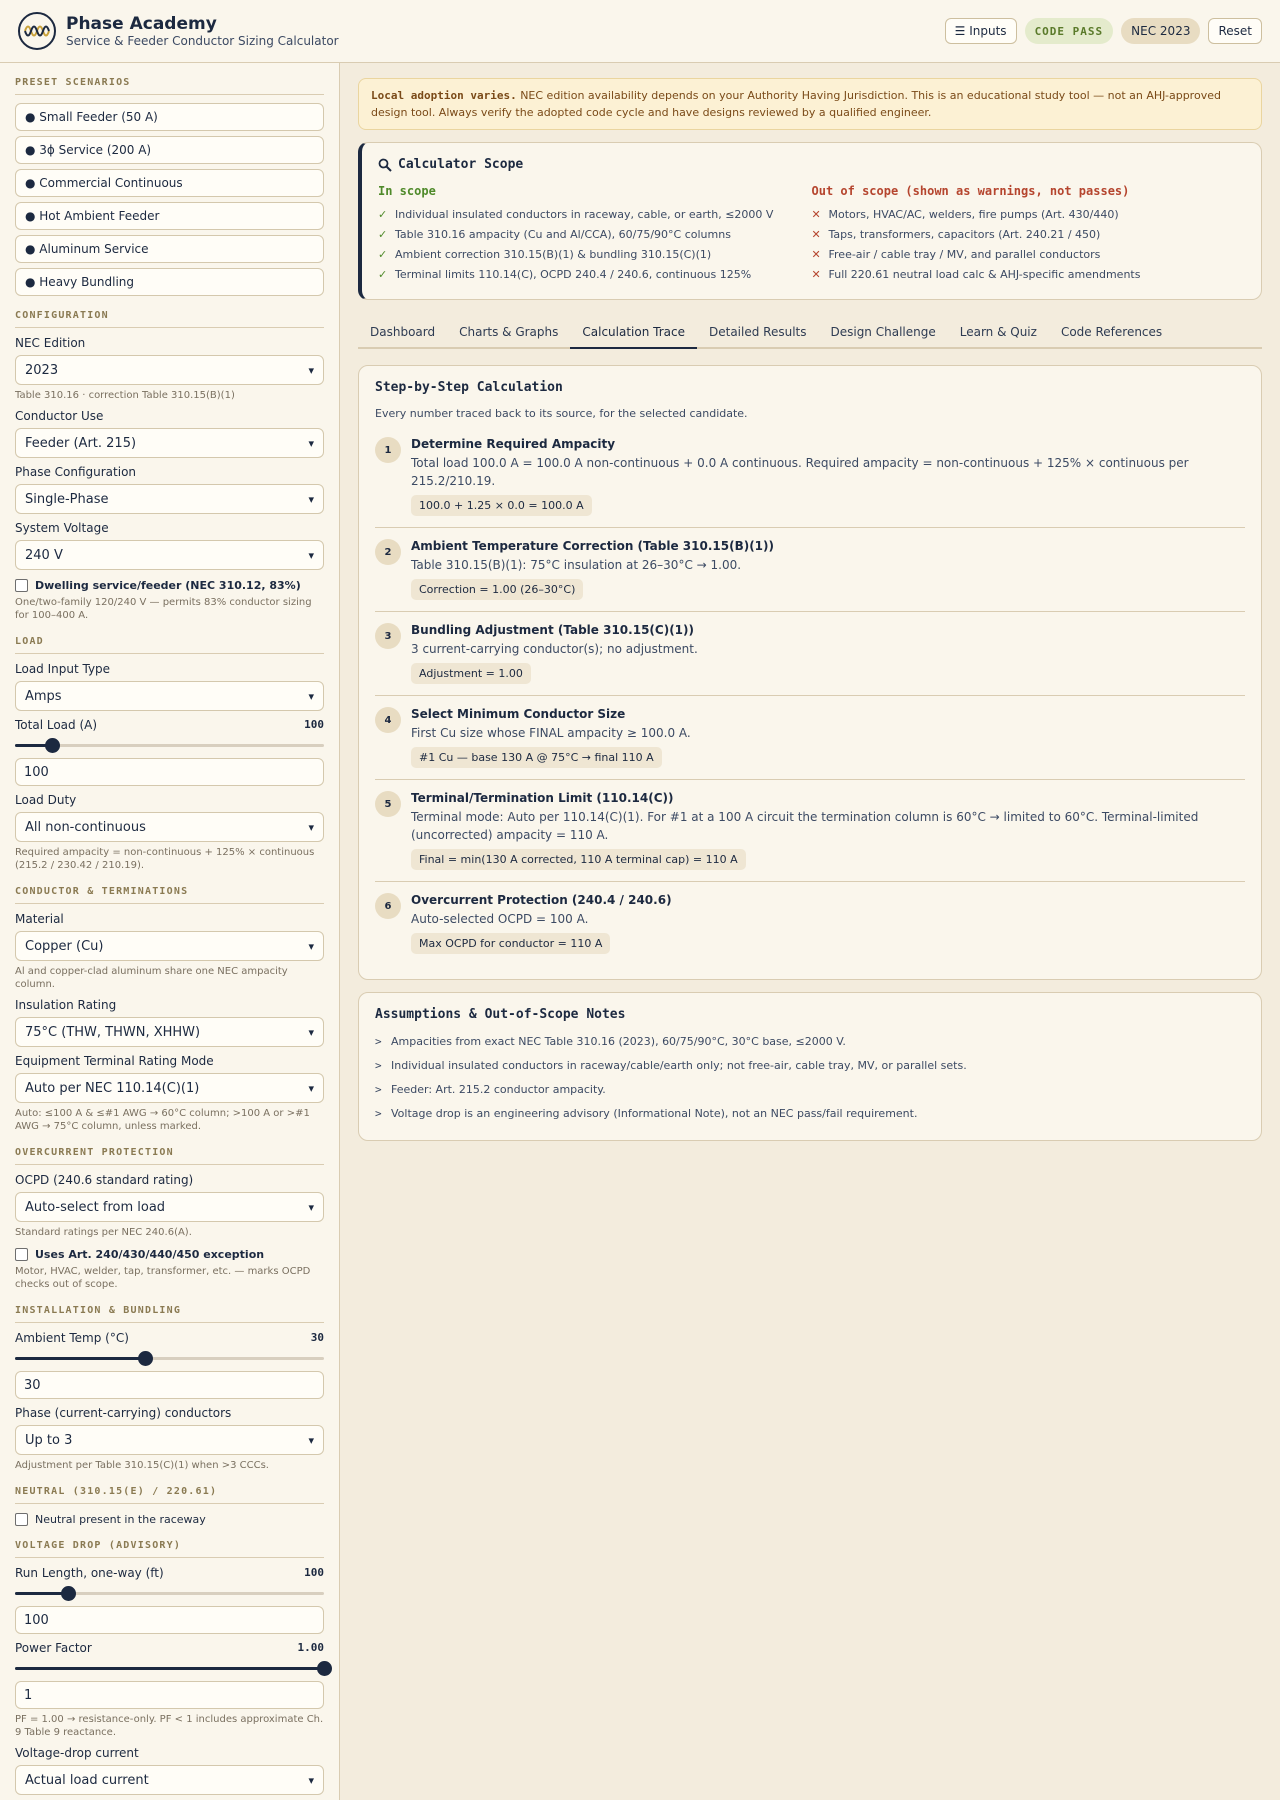 Image resolution: width=1280 pixels, height=1800 pixels. I want to click on section-preset-scenarios: PRESET SCENARIOS, so click(169, 86).